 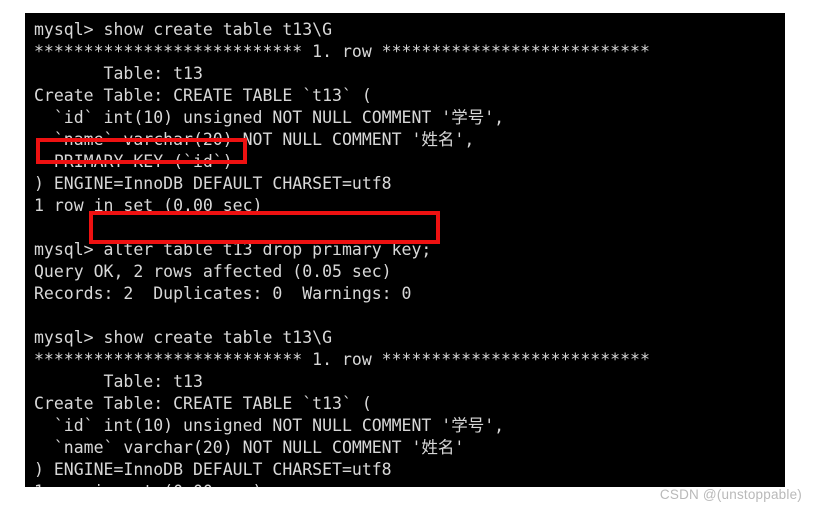 What do you see at coordinates (213, 271) in the screenshot?
I see `terminal-line: Query OK, 2 rows affected (0.05 sec)` at bounding box center [213, 271].